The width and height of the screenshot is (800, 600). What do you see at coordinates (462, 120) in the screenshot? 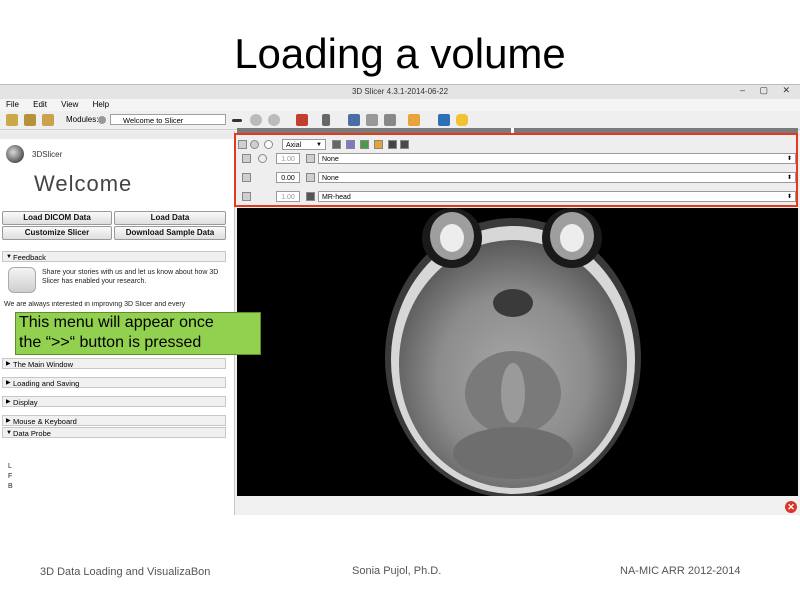
I see `python-icon` at bounding box center [462, 120].